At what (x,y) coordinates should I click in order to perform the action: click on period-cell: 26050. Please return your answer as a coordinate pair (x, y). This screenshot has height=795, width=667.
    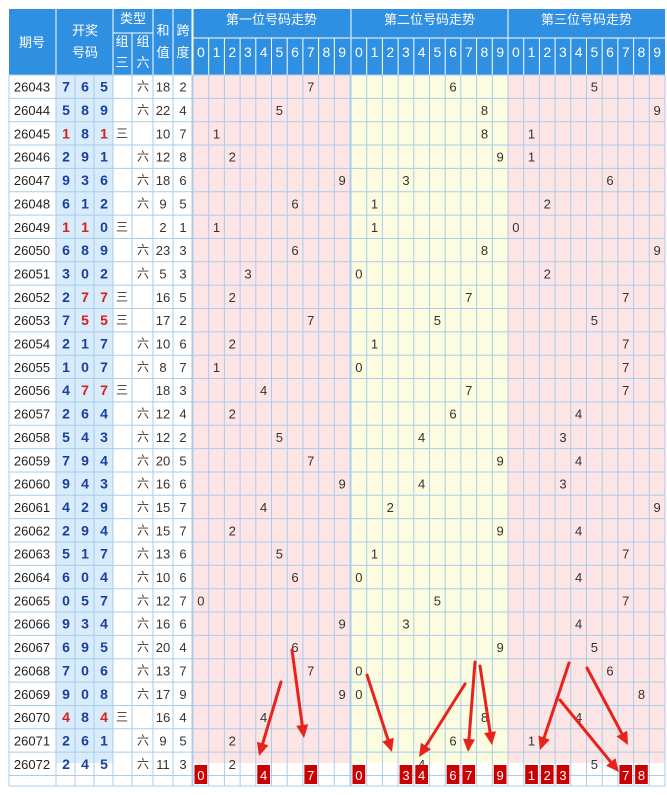
    Looking at the image, I should click on (32, 250).